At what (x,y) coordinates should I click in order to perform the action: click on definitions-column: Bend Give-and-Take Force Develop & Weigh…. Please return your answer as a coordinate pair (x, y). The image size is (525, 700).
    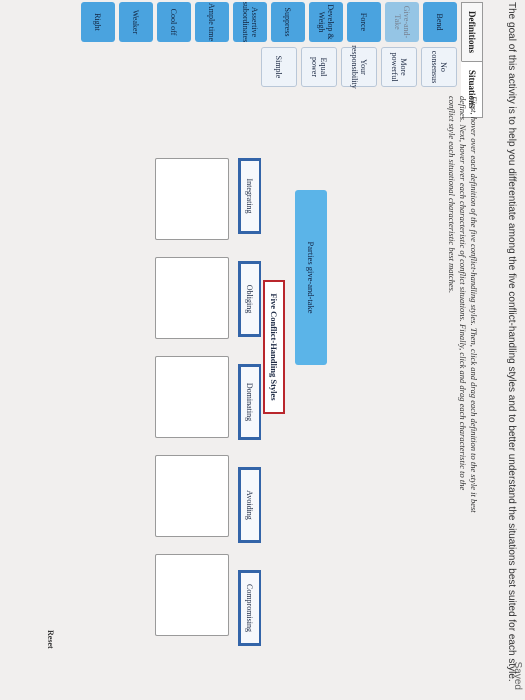
    Looking at the image, I should click on (267, 22).